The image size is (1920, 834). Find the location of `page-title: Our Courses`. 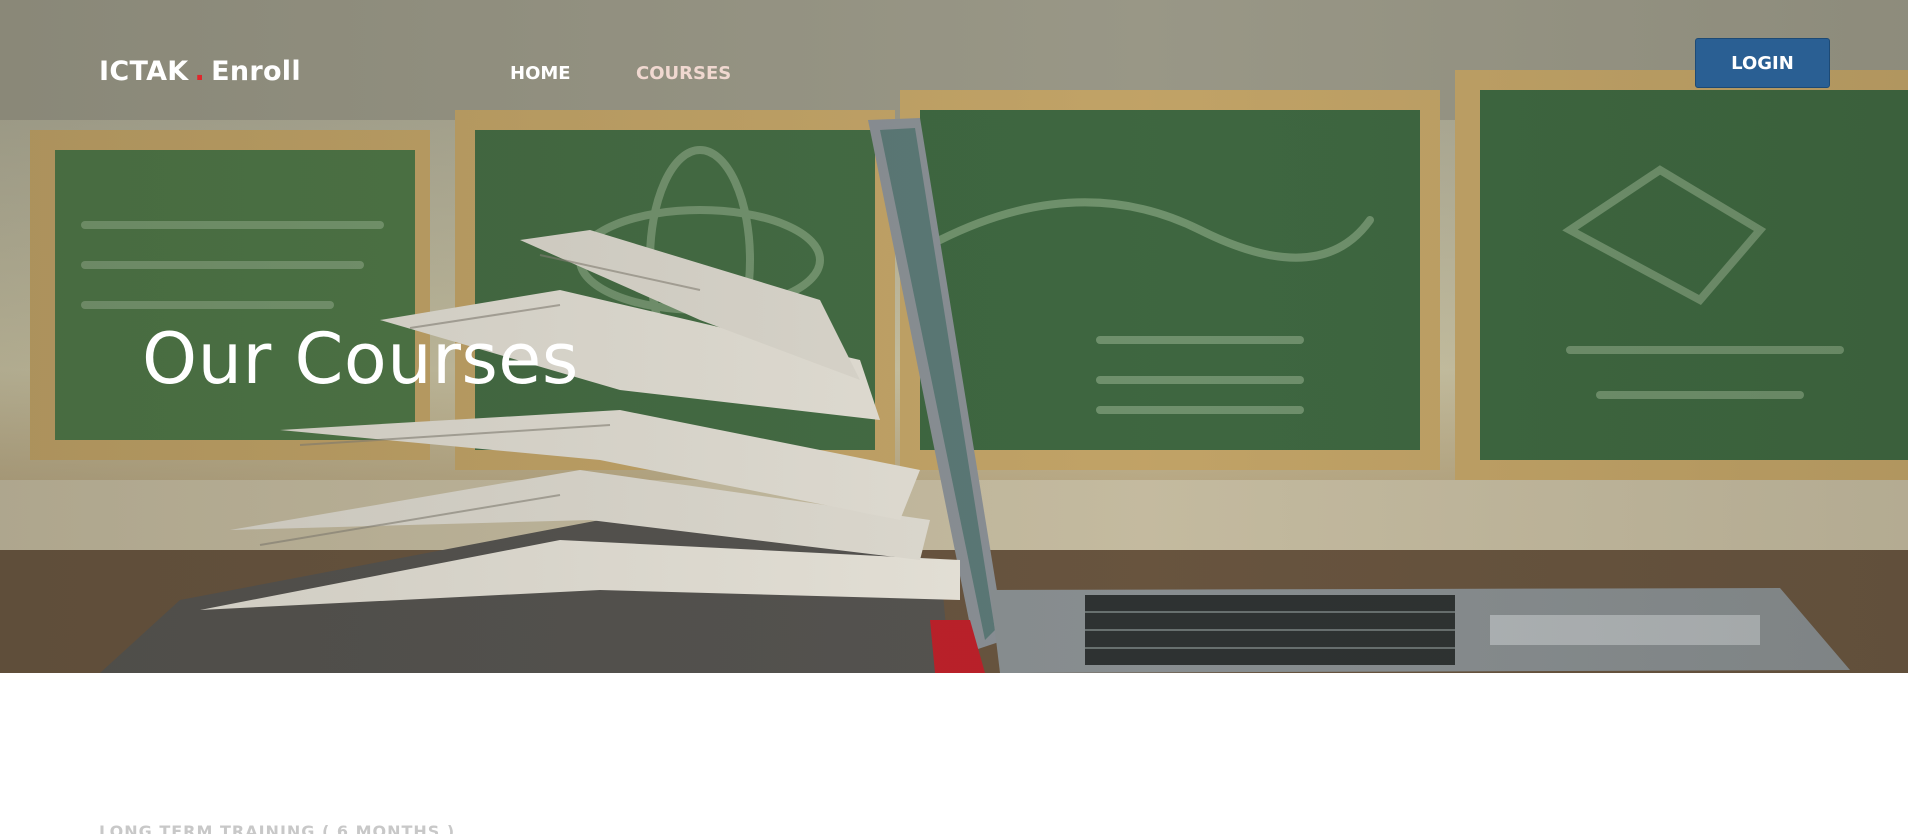

page-title: Our Courses is located at coordinates (360, 359).